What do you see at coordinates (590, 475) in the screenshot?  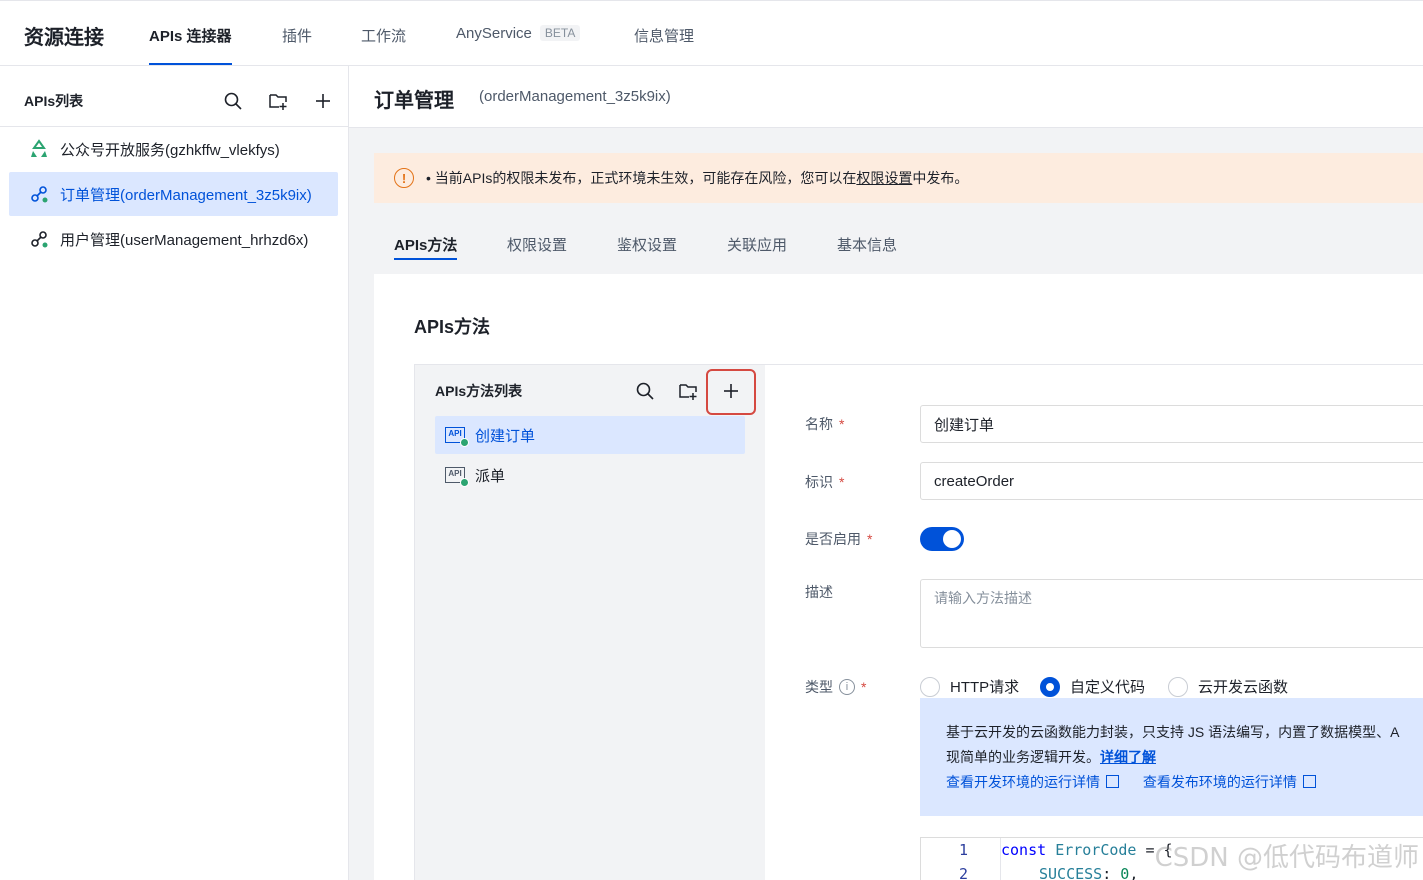 I see `method-item-dispatch: API 派单` at bounding box center [590, 475].